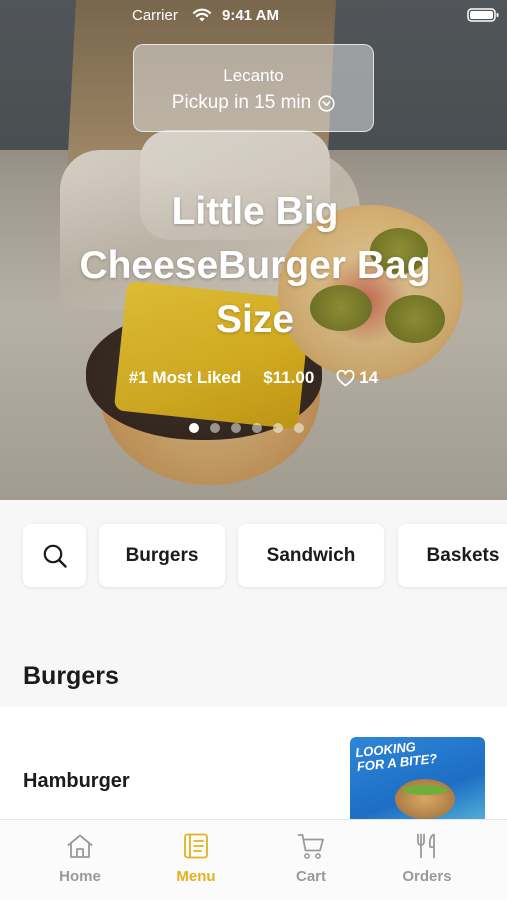 The width and height of the screenshot is (507, 900). What do you see at coordinates (250, 15) in the screenshot?
I see `clock: 9:41 AM` at bounding box center [250, 15].